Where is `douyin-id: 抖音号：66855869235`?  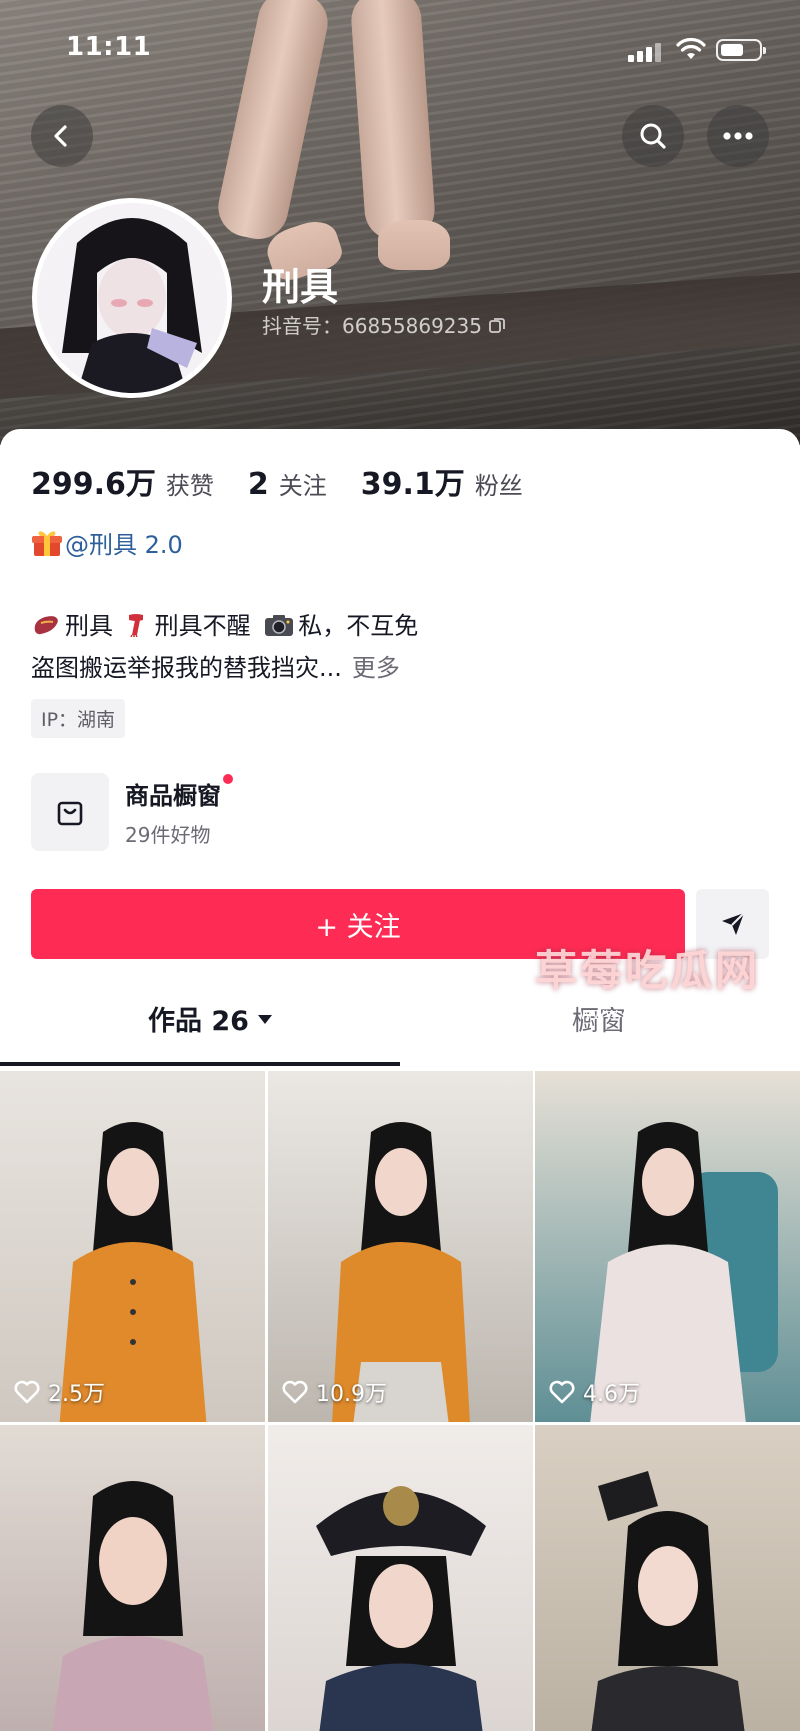
douyin-id: 抖音号：66855869235 is located at coordinates (384, 324).